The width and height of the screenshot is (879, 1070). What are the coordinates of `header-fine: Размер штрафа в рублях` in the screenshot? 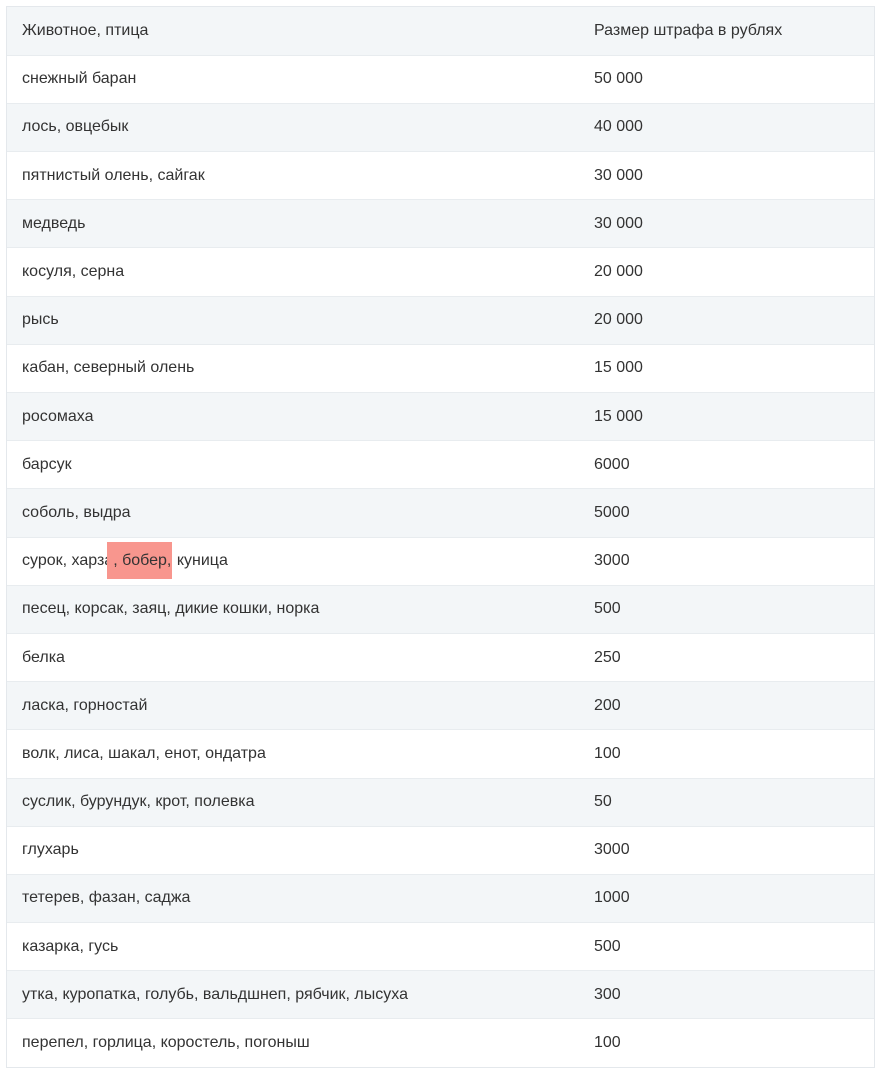 It's located at (688, 30).